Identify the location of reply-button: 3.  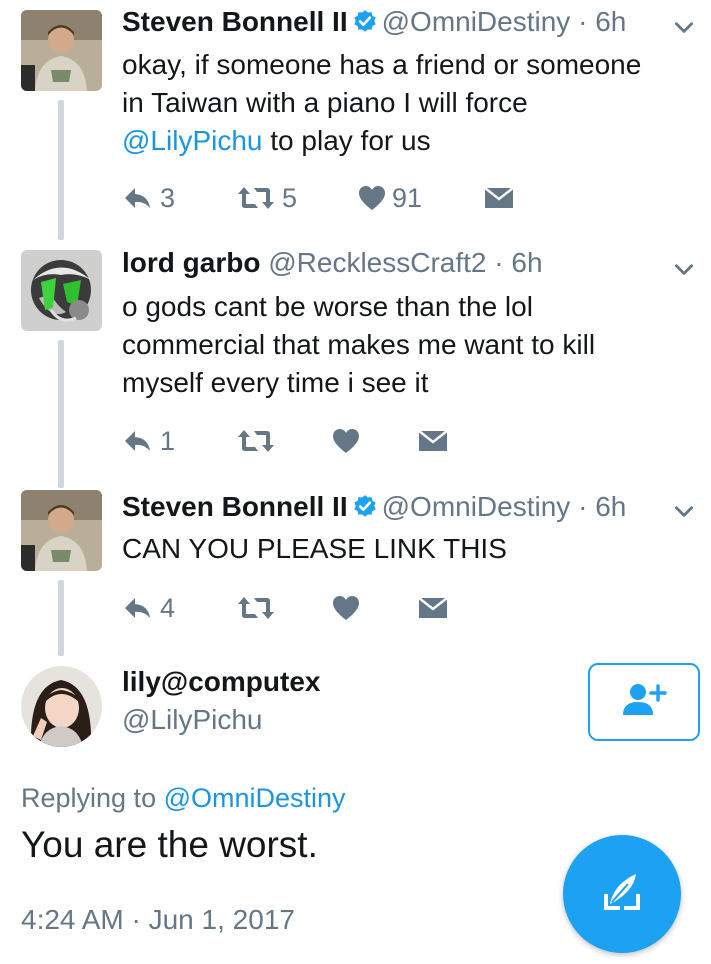
(148, 198).